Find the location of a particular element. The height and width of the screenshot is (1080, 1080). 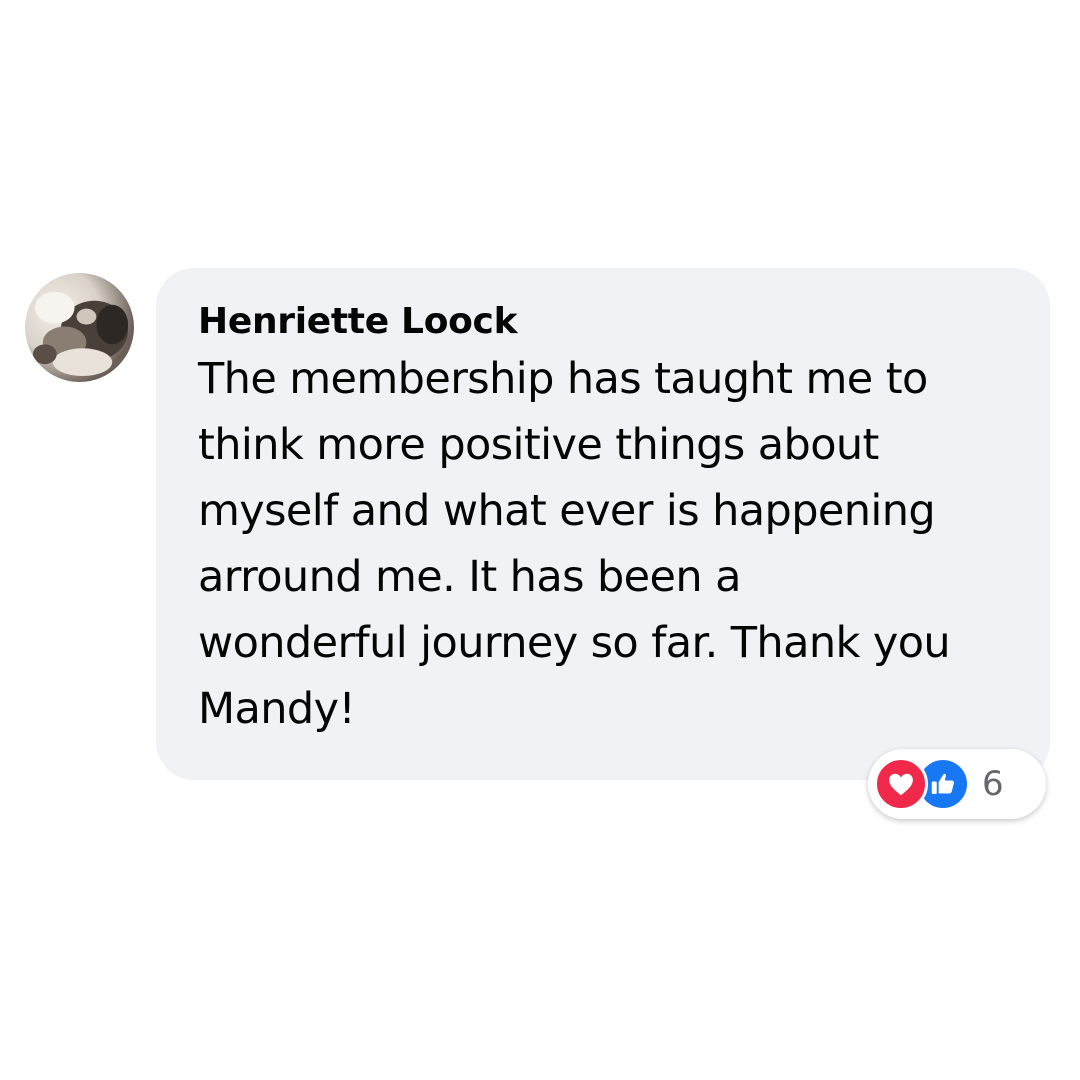

avatar is located at coordinates (79, 327).